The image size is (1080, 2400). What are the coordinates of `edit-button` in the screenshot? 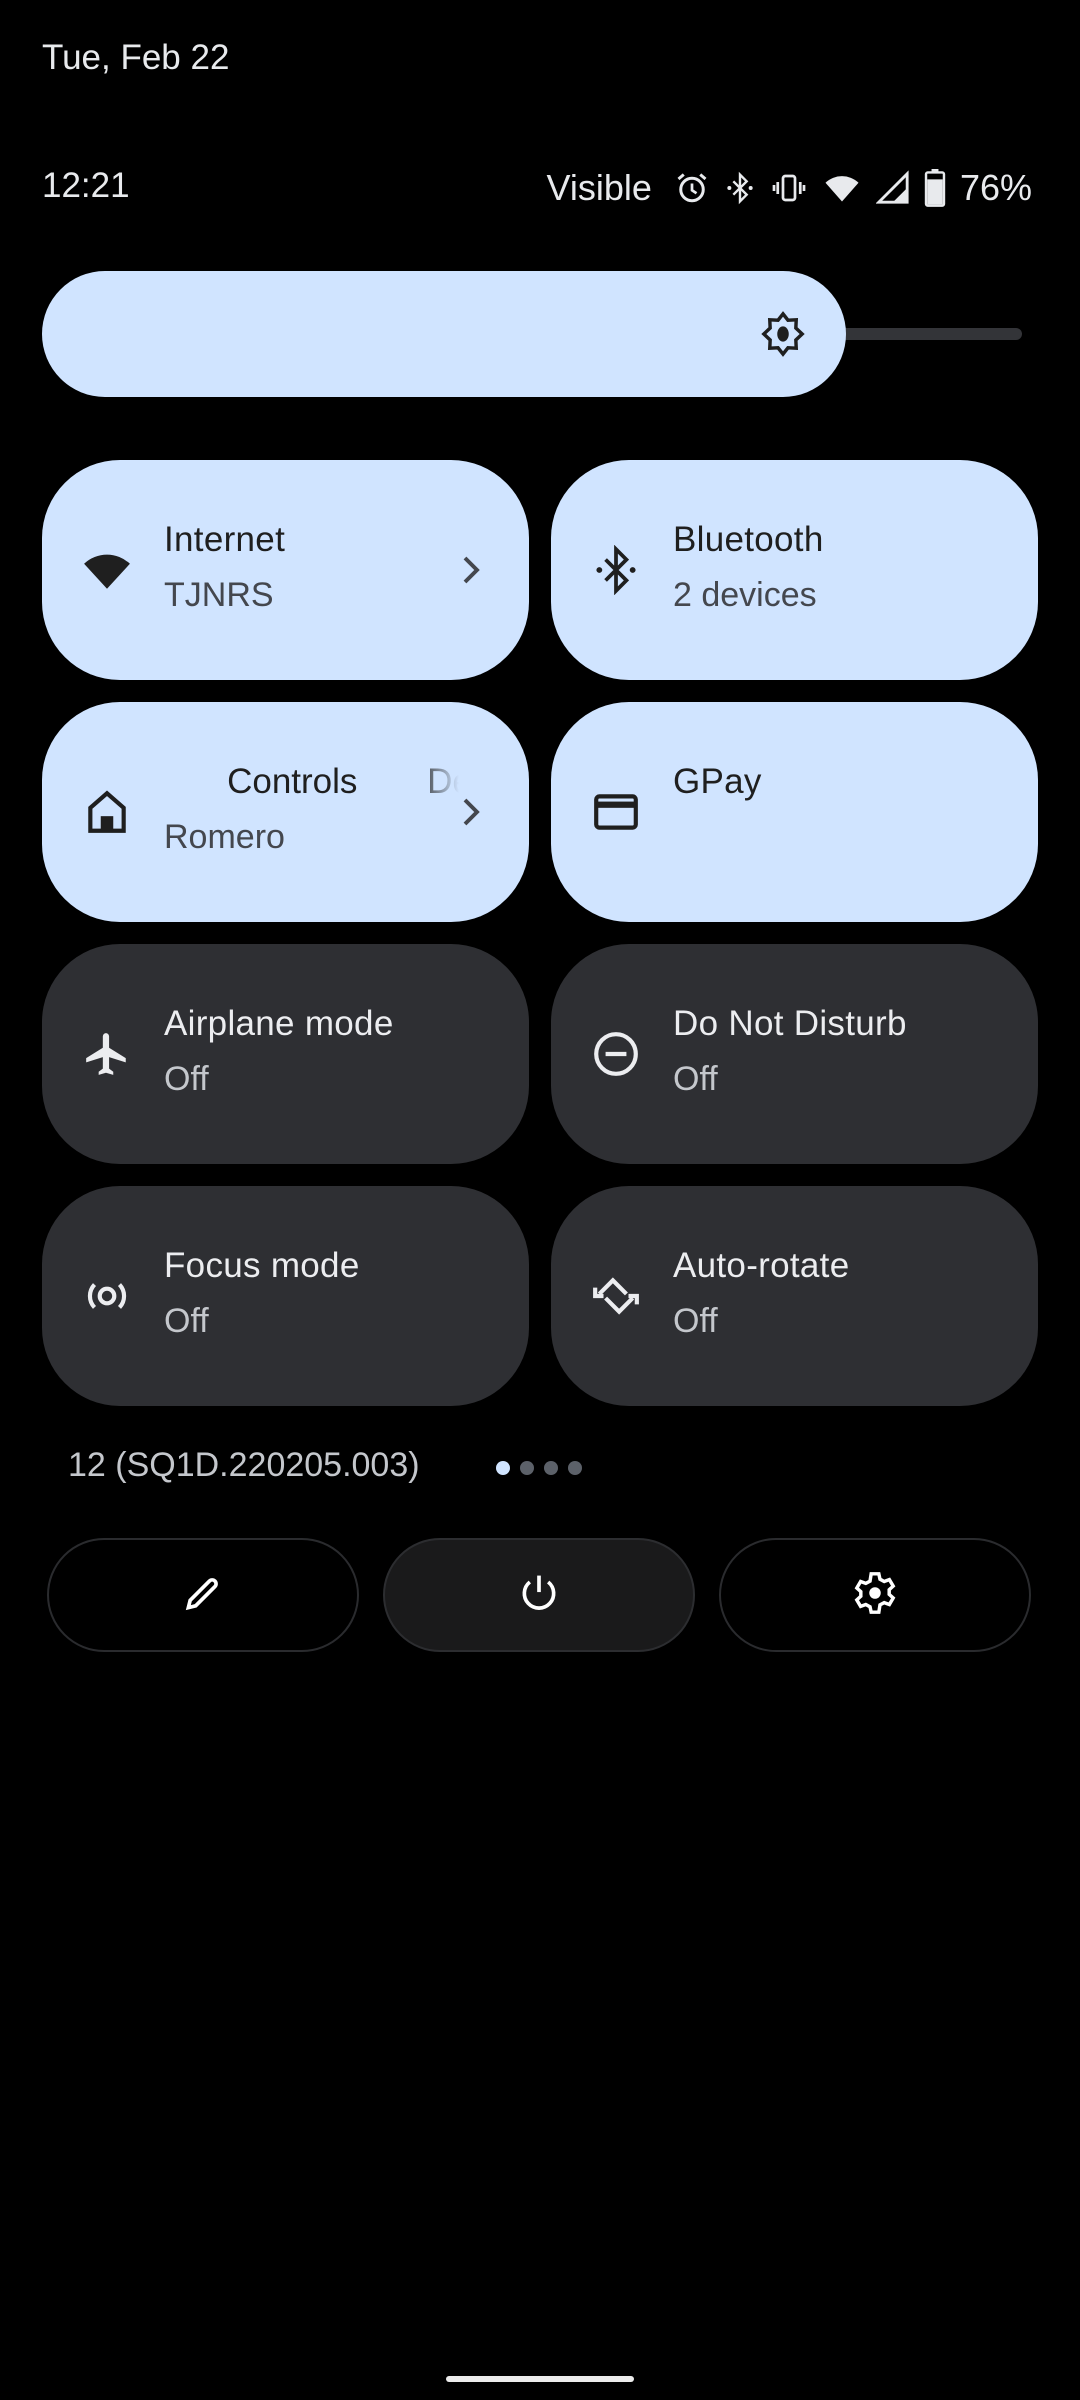 It's located at (203, 1595).